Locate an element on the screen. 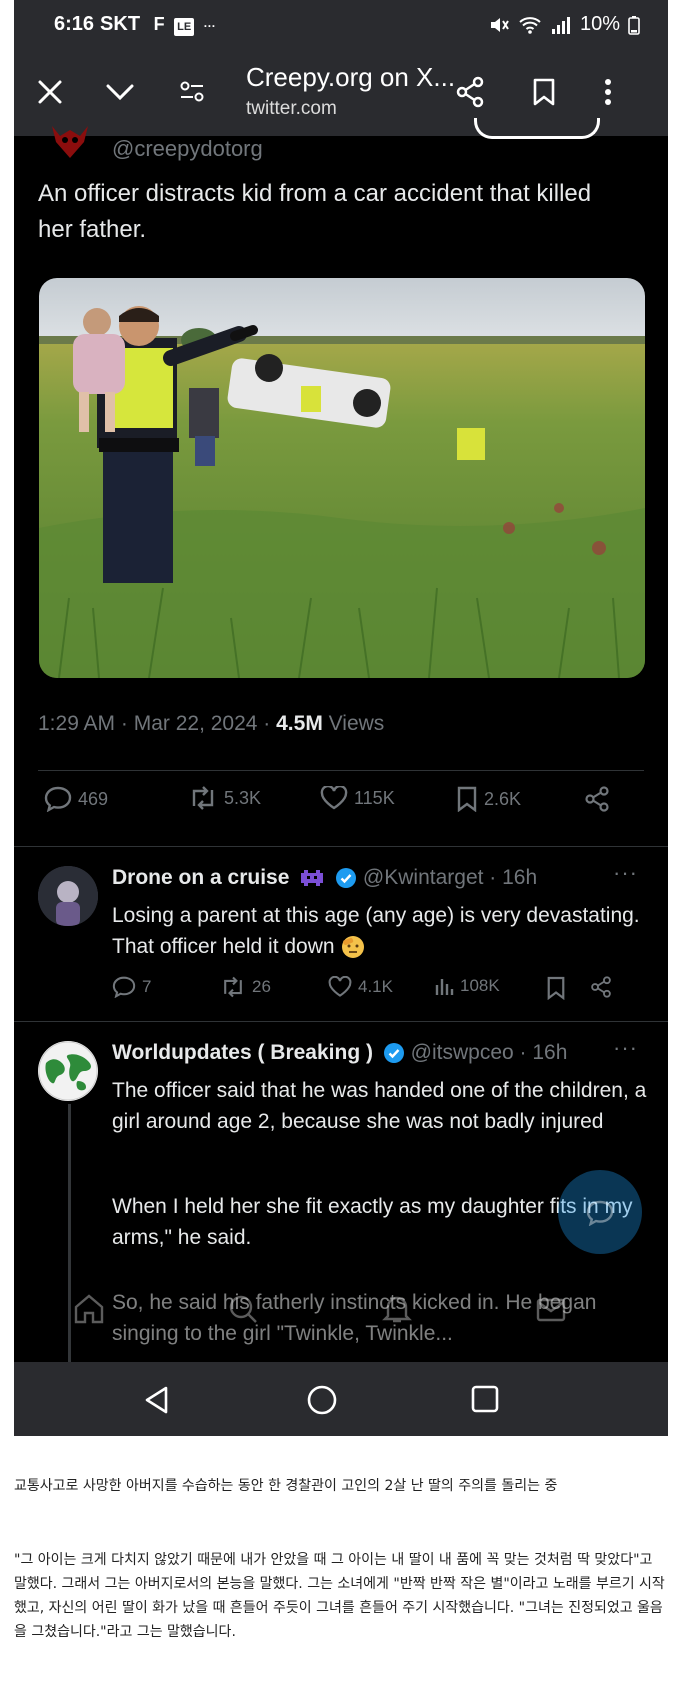  tweet-timestamp: 1:29 AM · Mar 22, 2024 · is located at coordinates (157, 723).